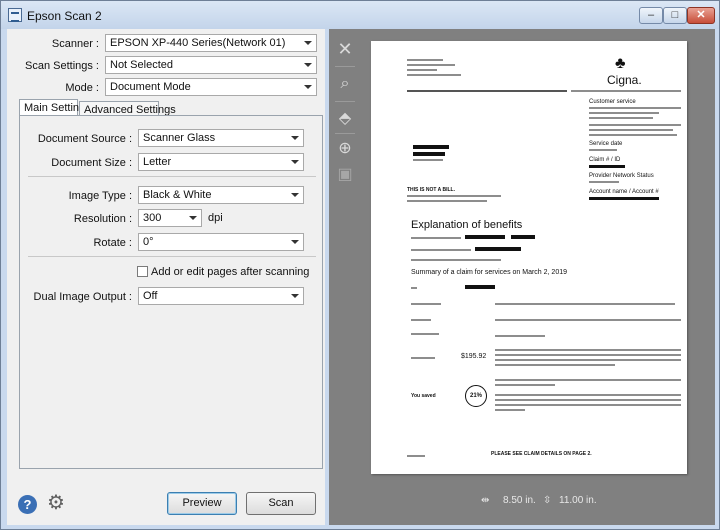 The height and width of the screenshot is (530, 720). Describe the element at coordinates (64, 16) in the screenshot. I see `window-title: Epson Scan 2` at that location.